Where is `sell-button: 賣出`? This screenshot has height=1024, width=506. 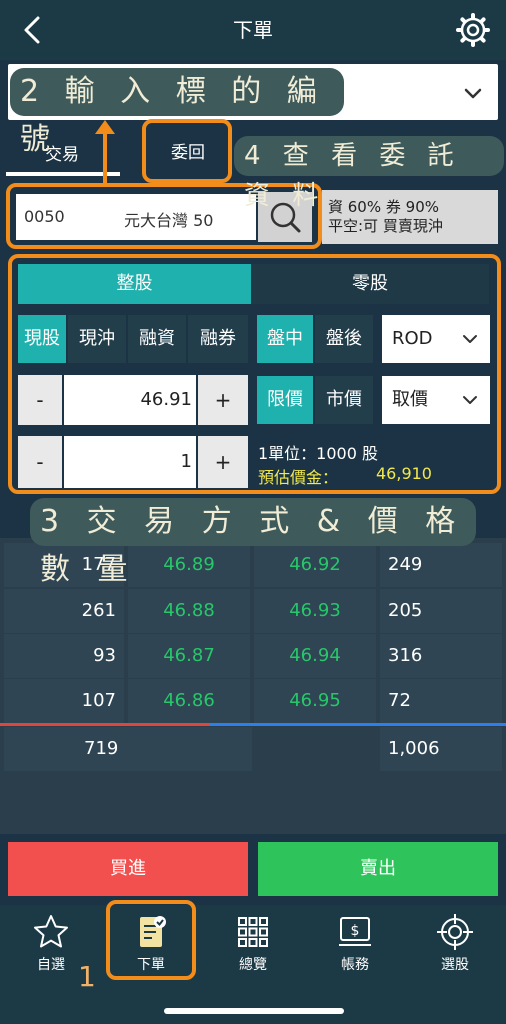 sell-button: 賣出 is located at coordinates (378, 869).